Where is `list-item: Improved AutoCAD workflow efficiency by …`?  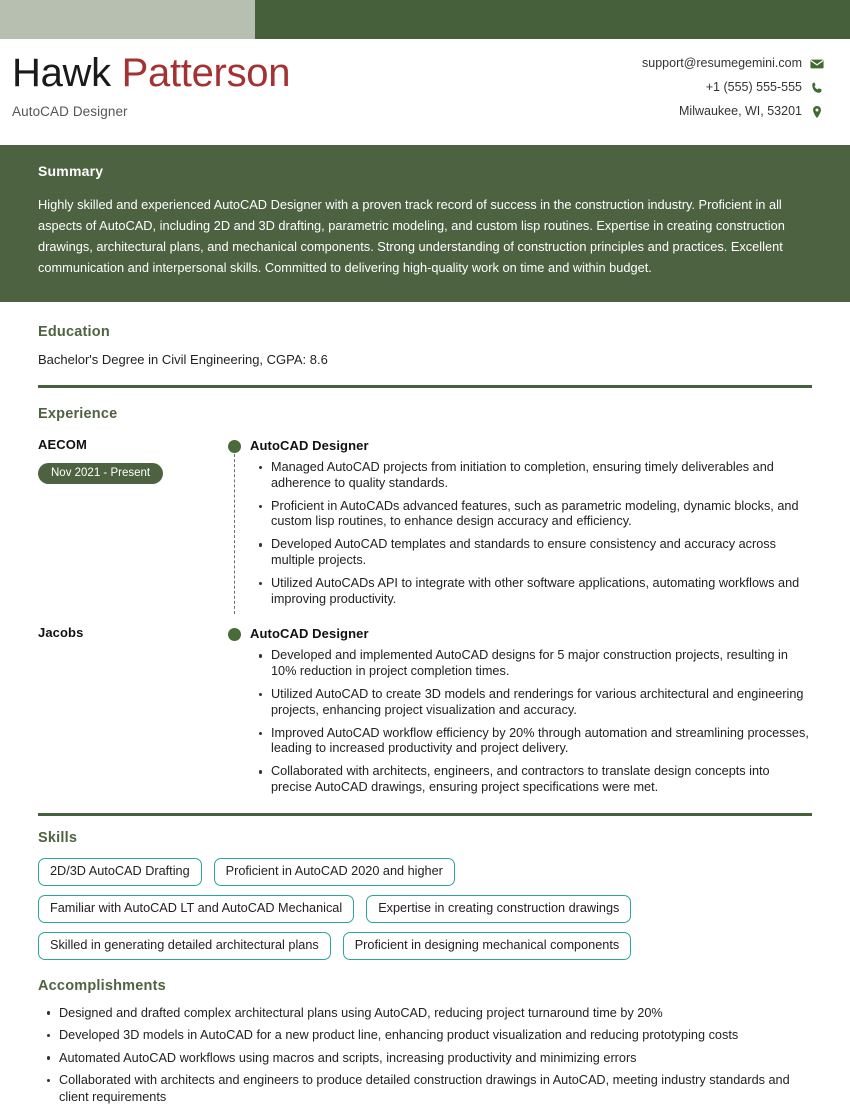
list-item: Improved AutoCAD workflow efficiency by … is located at coordinates (535, 742).